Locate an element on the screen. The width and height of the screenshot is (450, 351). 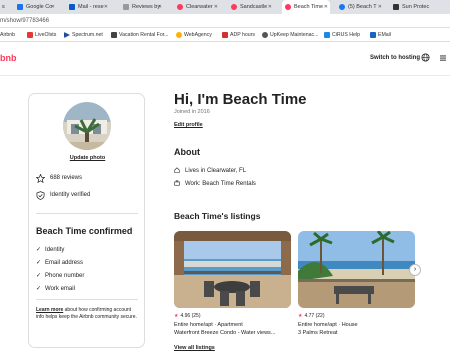
next-arrow-button: › is located at coordinates (415, 270).